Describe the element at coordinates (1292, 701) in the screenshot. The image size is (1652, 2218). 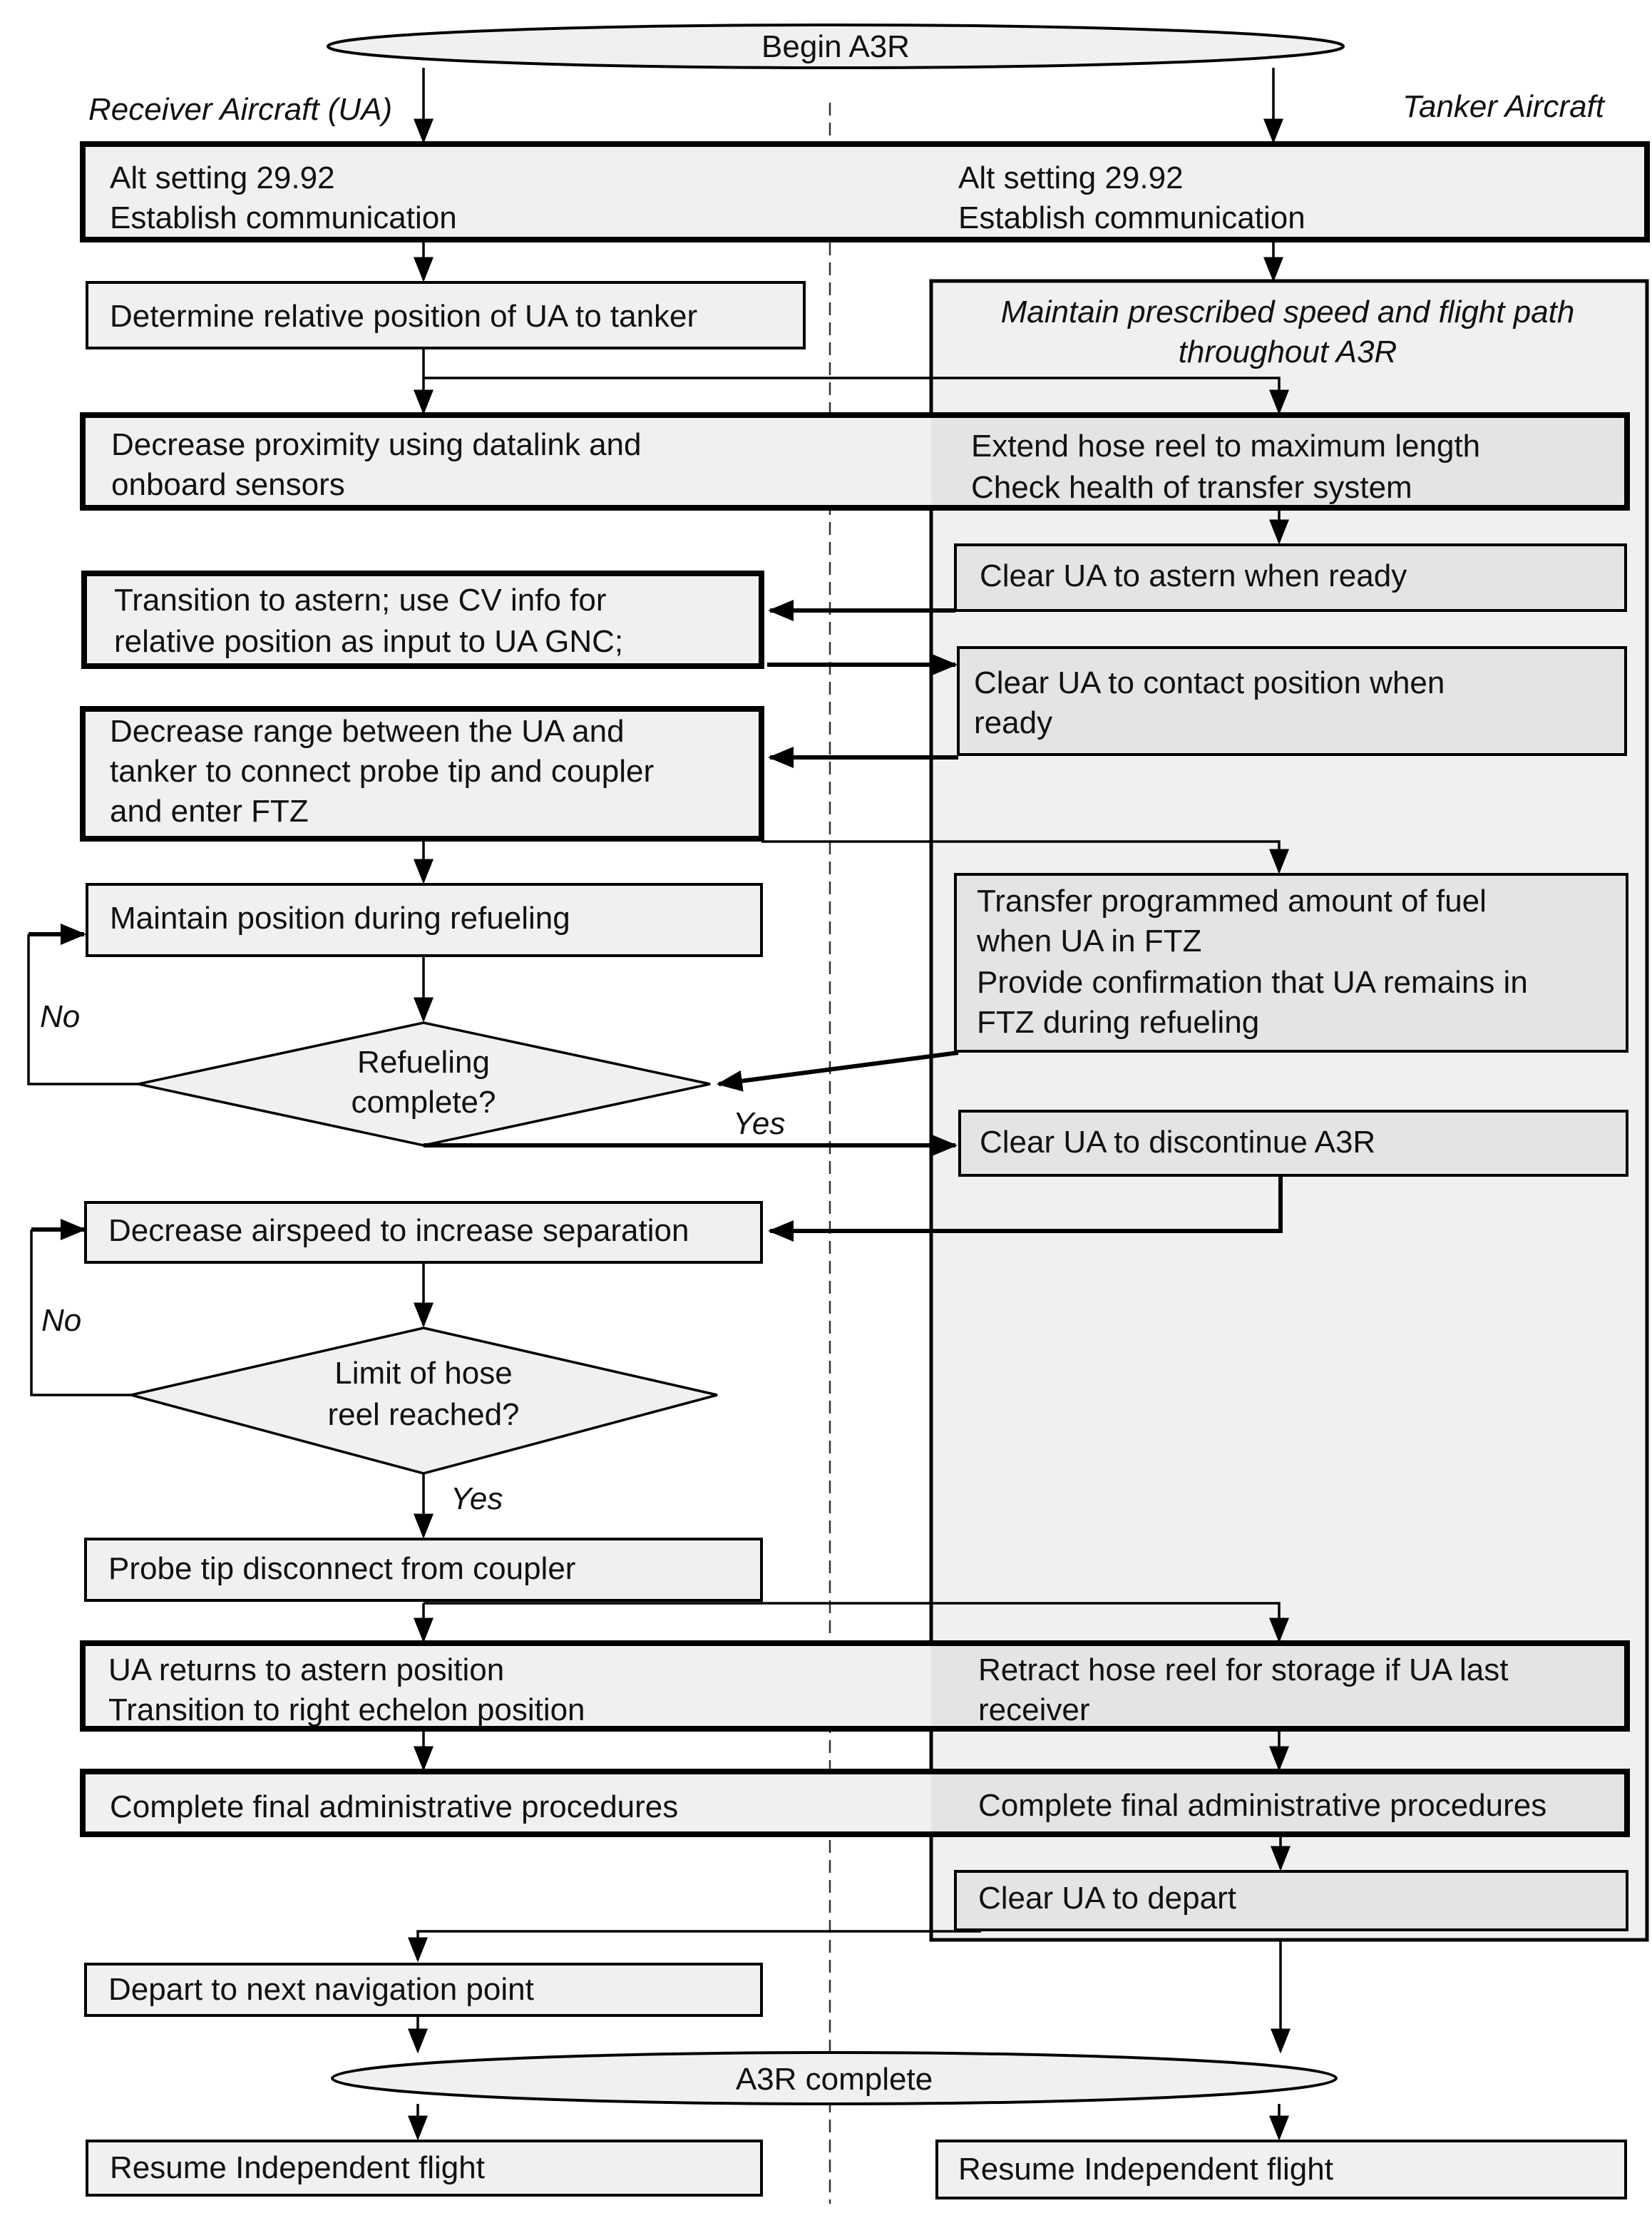
I see `clear-contact-box` at that location.